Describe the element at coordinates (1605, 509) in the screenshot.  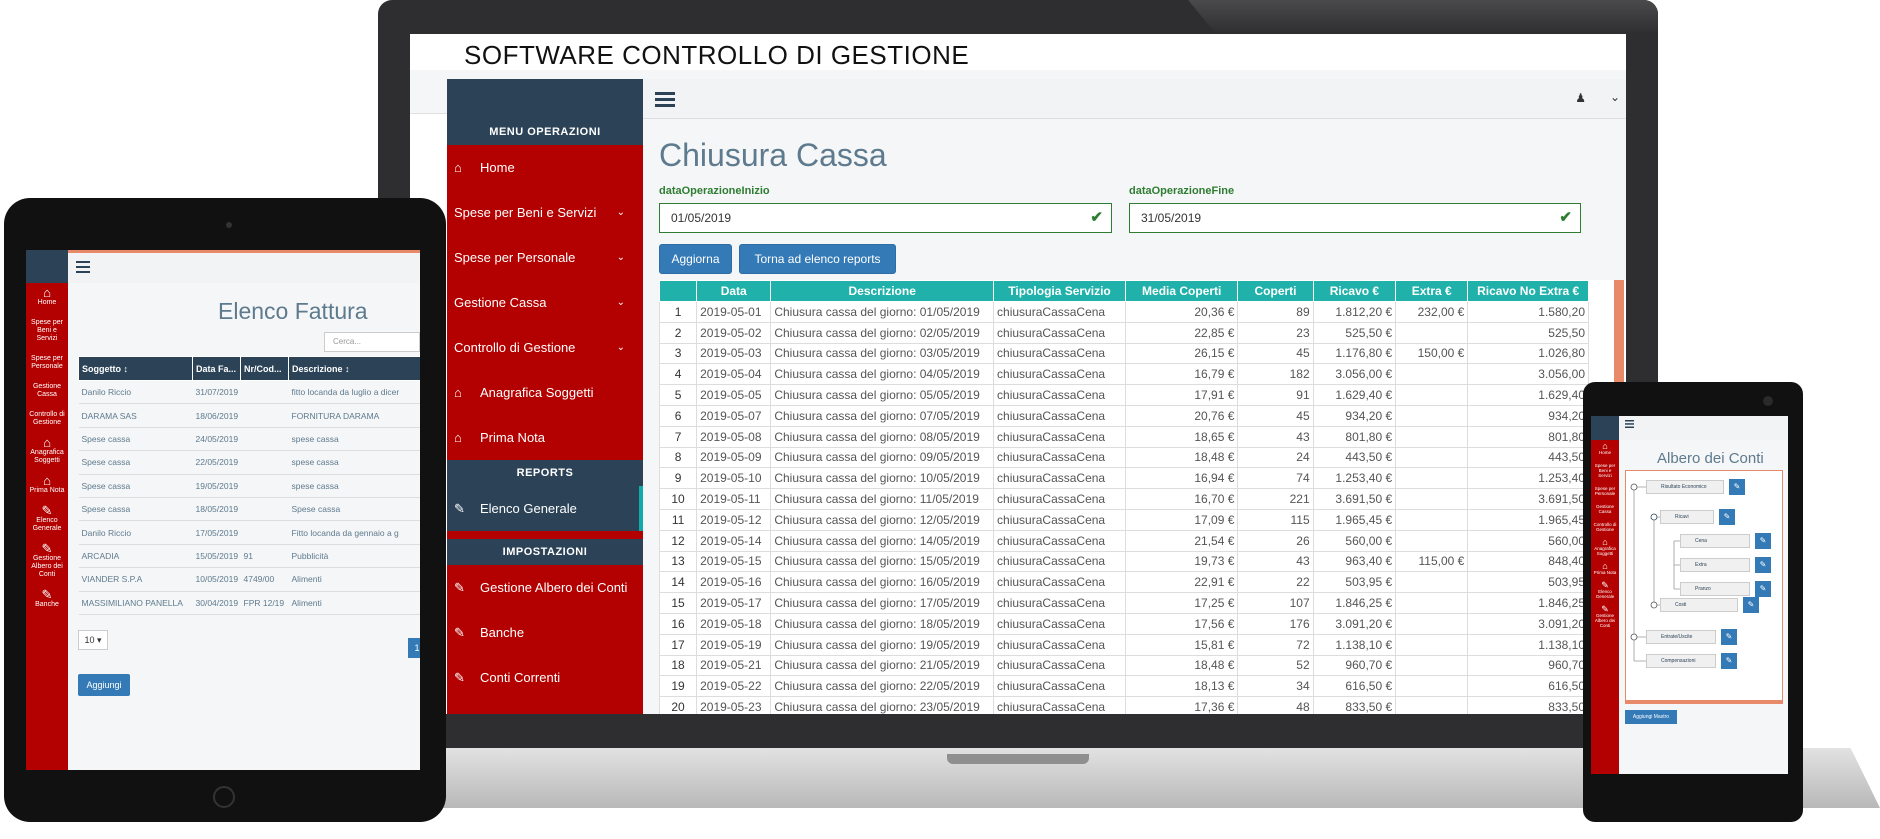
I see `sidebar-item: Gestione Cassa` at that location.